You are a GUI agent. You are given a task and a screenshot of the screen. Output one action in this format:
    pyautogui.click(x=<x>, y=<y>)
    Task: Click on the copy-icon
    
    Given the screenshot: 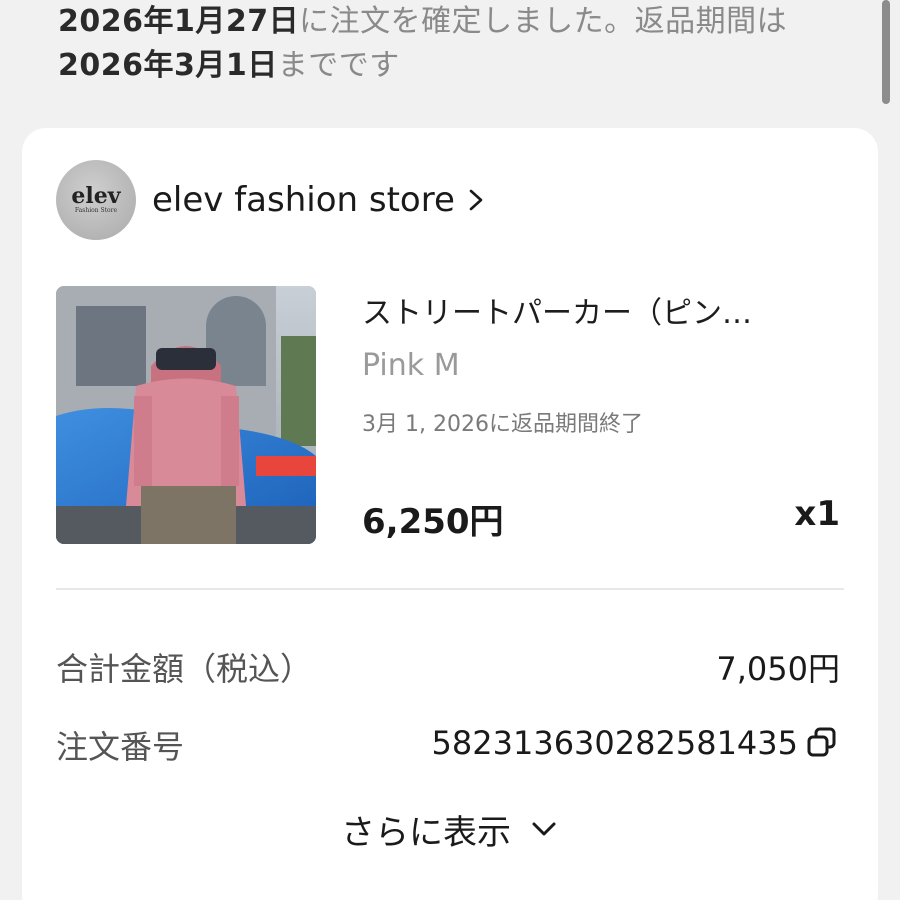 What is the action you would take?
    pyautogui.click(x=822, y=743)
    